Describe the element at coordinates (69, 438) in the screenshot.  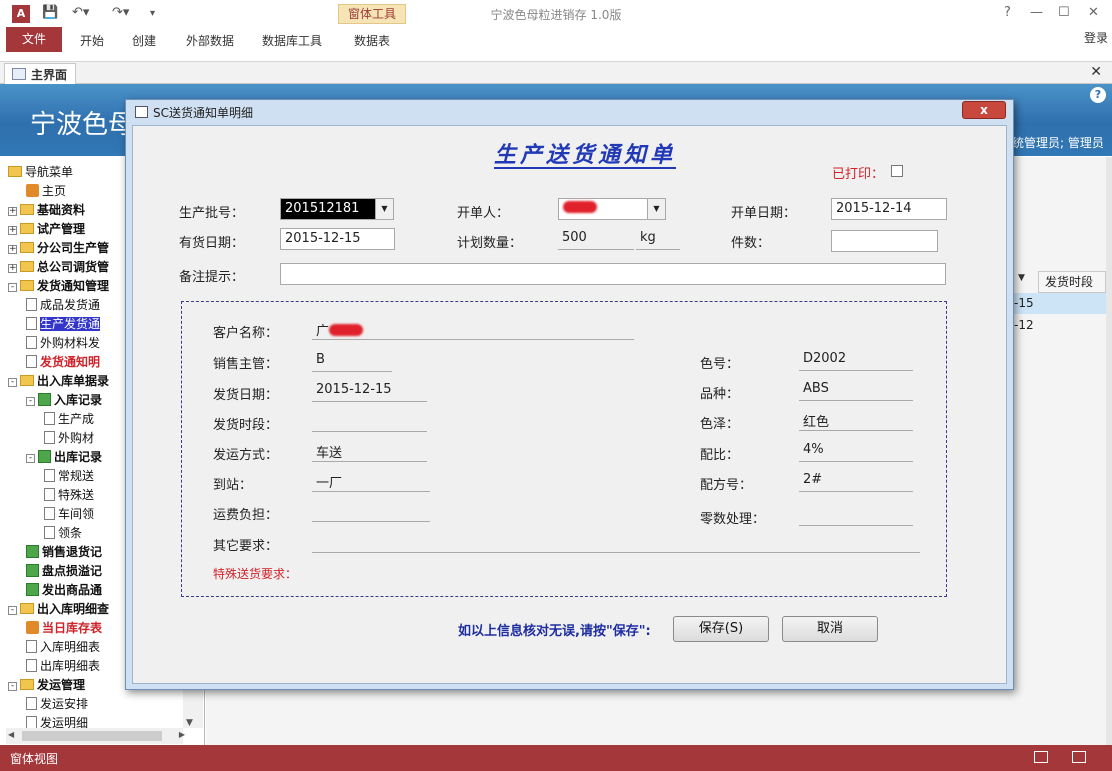
I see `nav-item: 外购材` at that location.